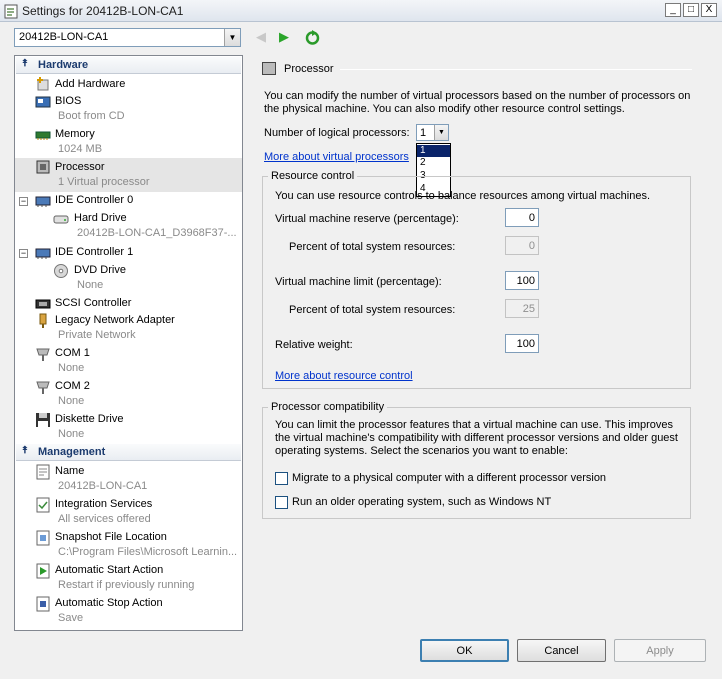 This screenshot has height=679, width=722. Describe the element at coordinates (104, 182) in the screenshot. I see `tree-item-detail: 1 Virtual processor` at that location.